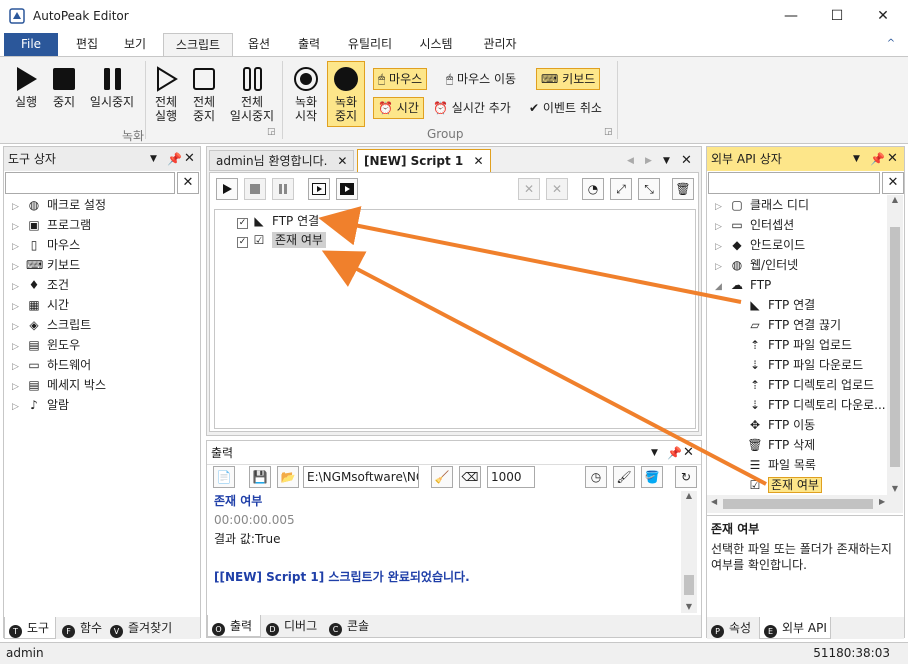 The width and height of the screenshot is (908, 664). What do you see at coordinates (25, 653) in the screenshot?
I see `status-user: admin` at bounding box center [25, 653].